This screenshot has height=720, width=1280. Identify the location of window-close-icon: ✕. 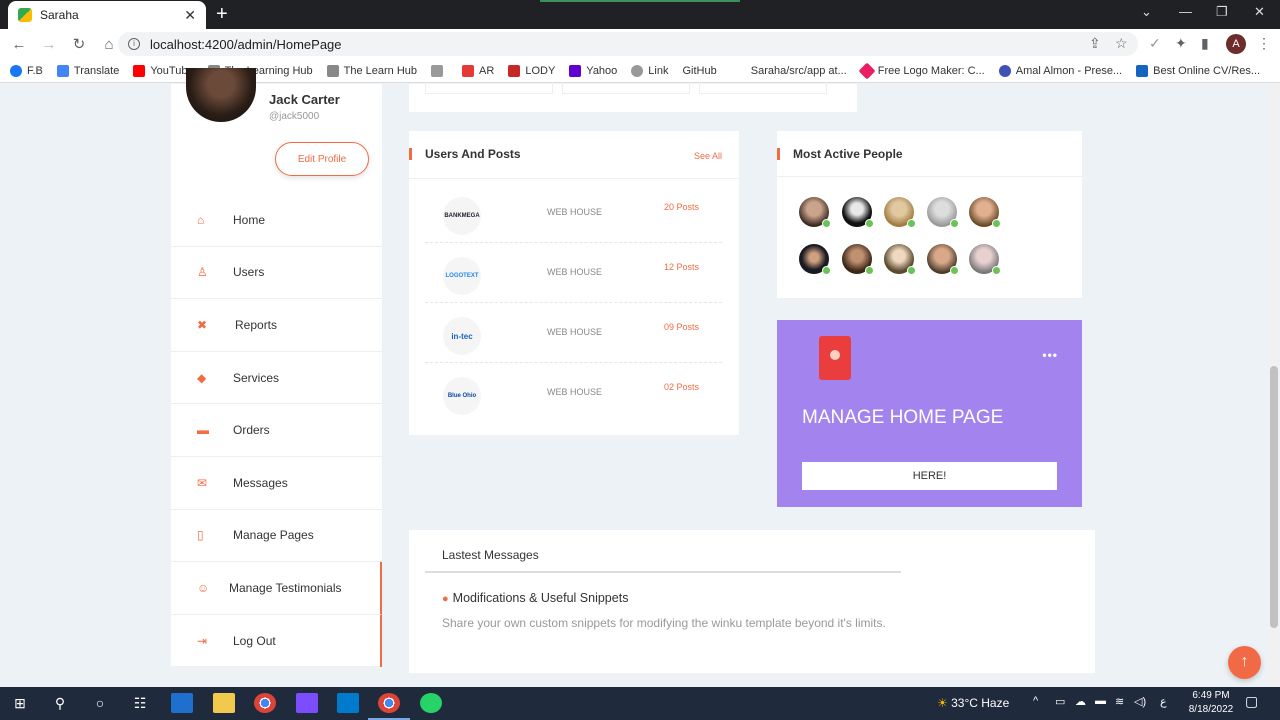
(1259, 12).